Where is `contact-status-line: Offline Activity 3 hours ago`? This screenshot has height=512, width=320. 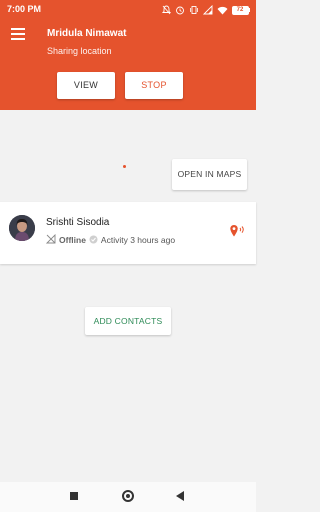 contact-status-line: Offline Activity 3 hours ago is located at coordinates (110, 239).